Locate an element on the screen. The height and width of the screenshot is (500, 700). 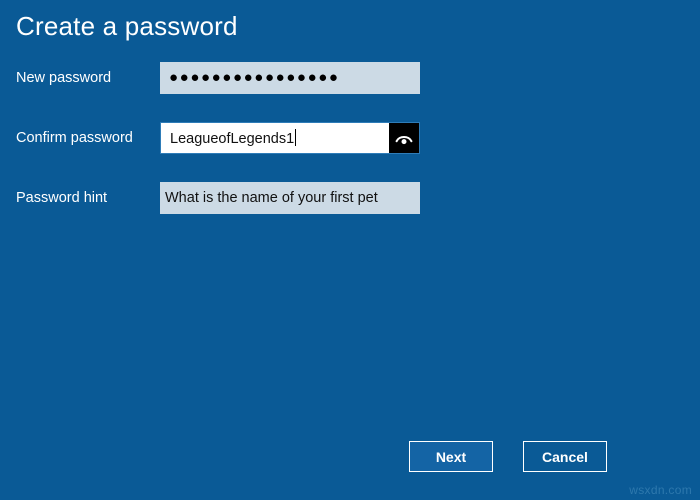
text-caret is located at coordinates (296, 137).